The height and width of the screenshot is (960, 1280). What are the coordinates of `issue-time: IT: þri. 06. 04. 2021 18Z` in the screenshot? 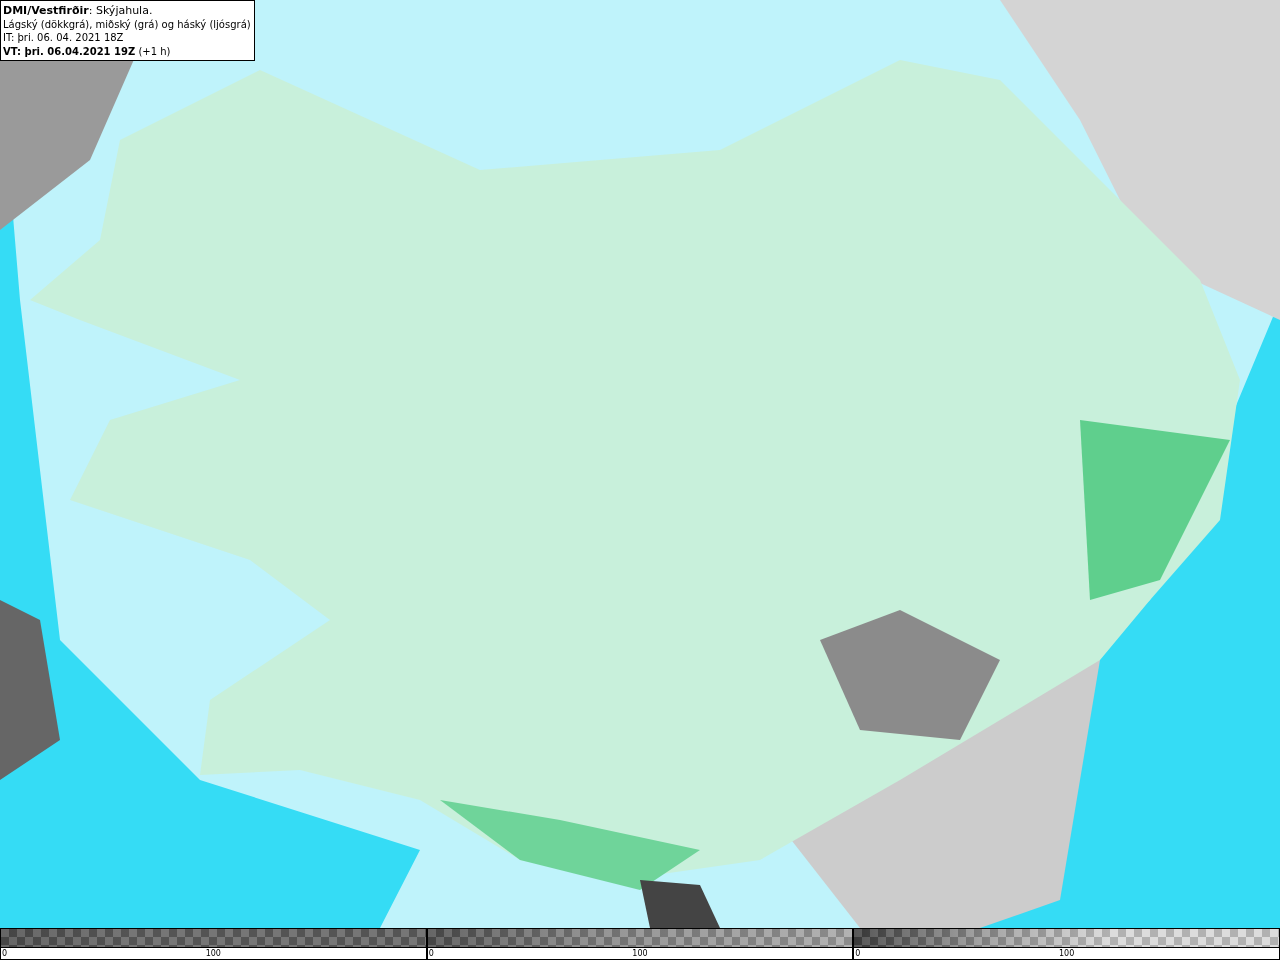 It's located at (64, 38).